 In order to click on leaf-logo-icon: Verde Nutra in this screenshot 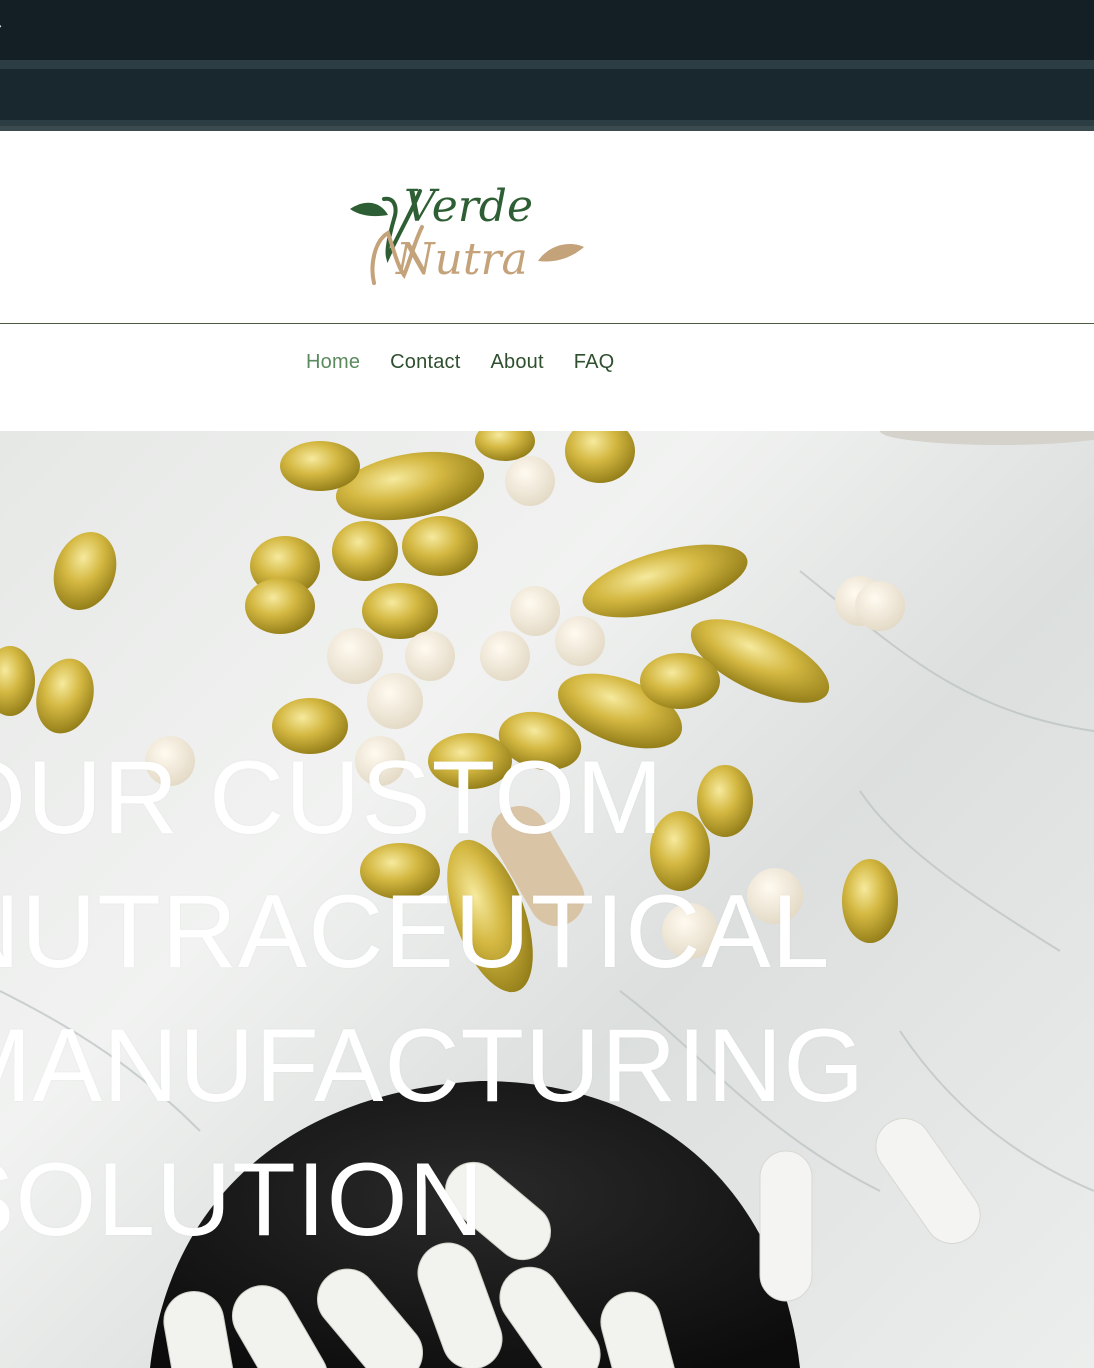, I will do `click(467, 233)`.